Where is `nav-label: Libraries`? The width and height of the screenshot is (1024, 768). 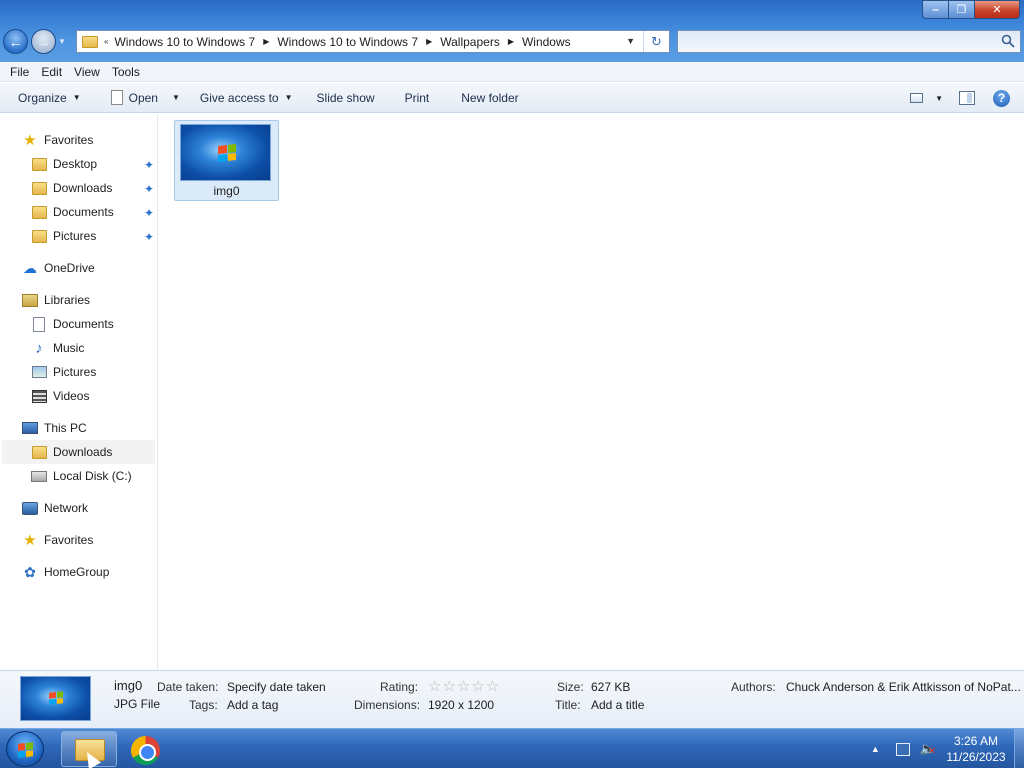 nav-label: Libraries is located at coordinates (67, 300).